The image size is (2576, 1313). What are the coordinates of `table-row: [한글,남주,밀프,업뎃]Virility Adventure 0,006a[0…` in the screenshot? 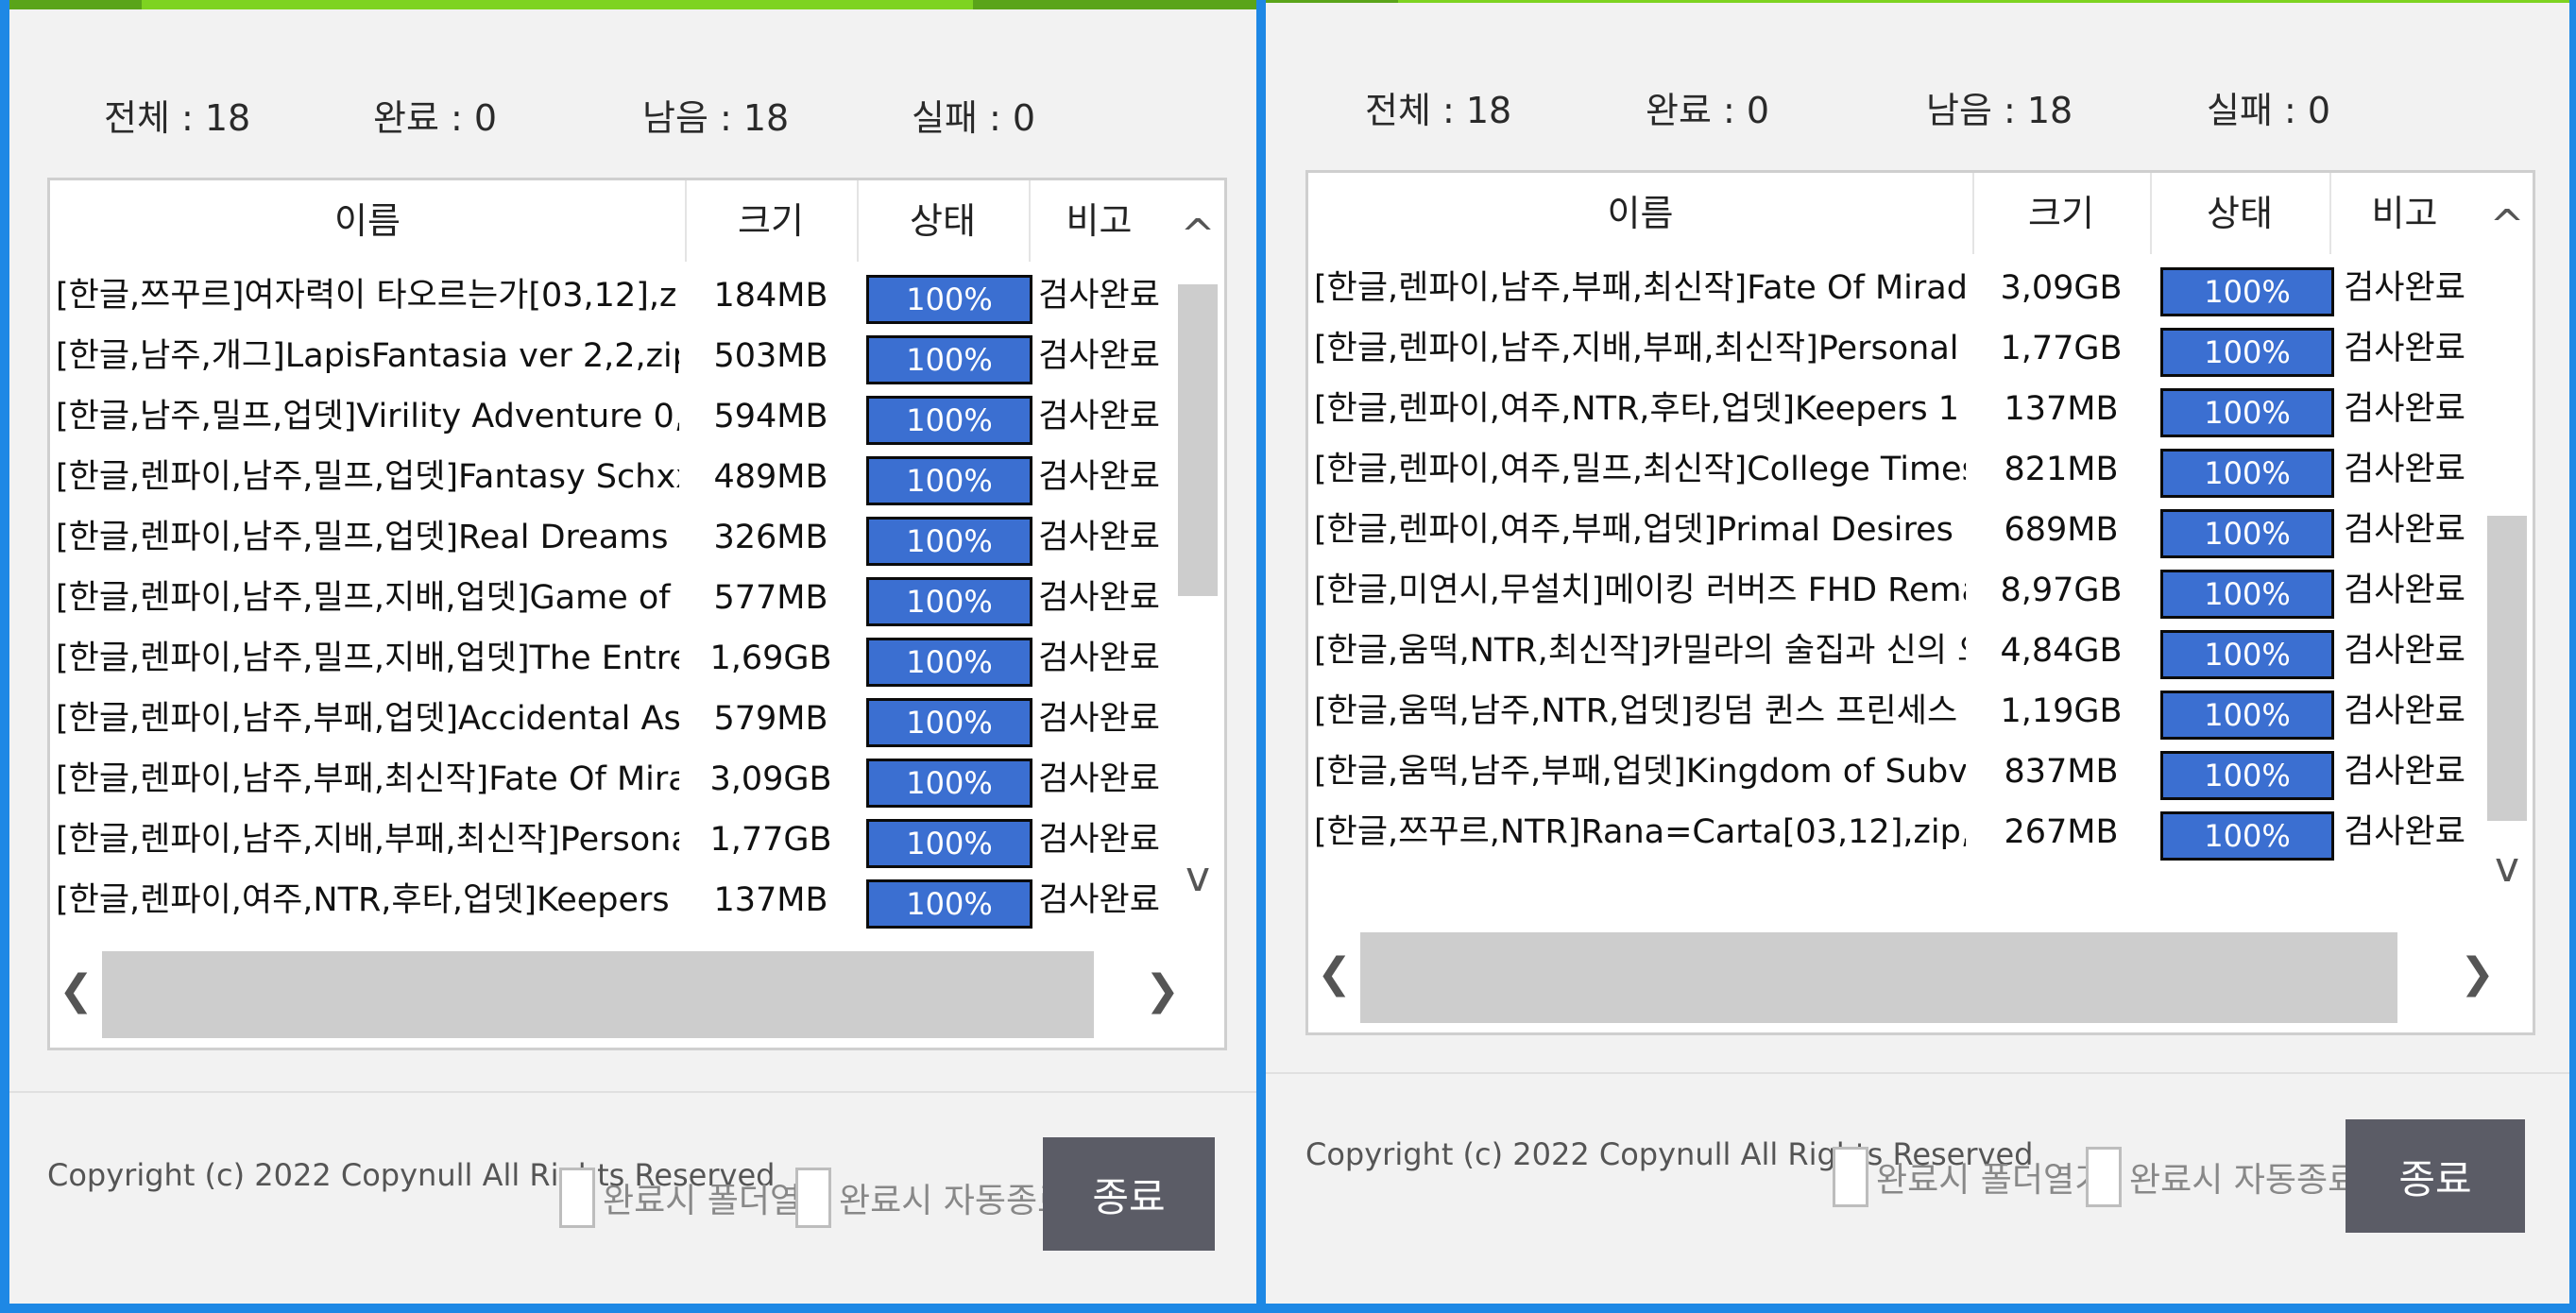 It's located at (609, 417).